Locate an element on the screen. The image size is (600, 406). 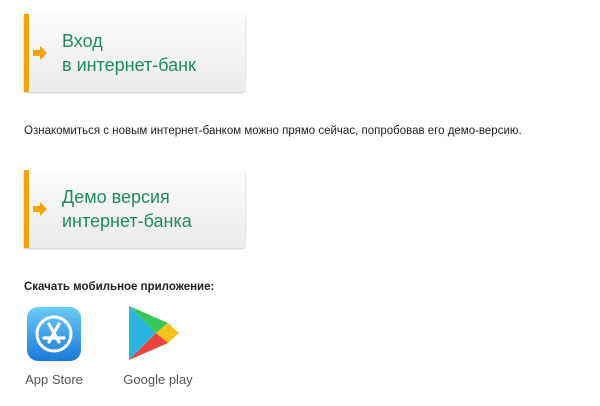
demo-version-button: Демо версия интернет-банка is located at coordinates (134, 209).